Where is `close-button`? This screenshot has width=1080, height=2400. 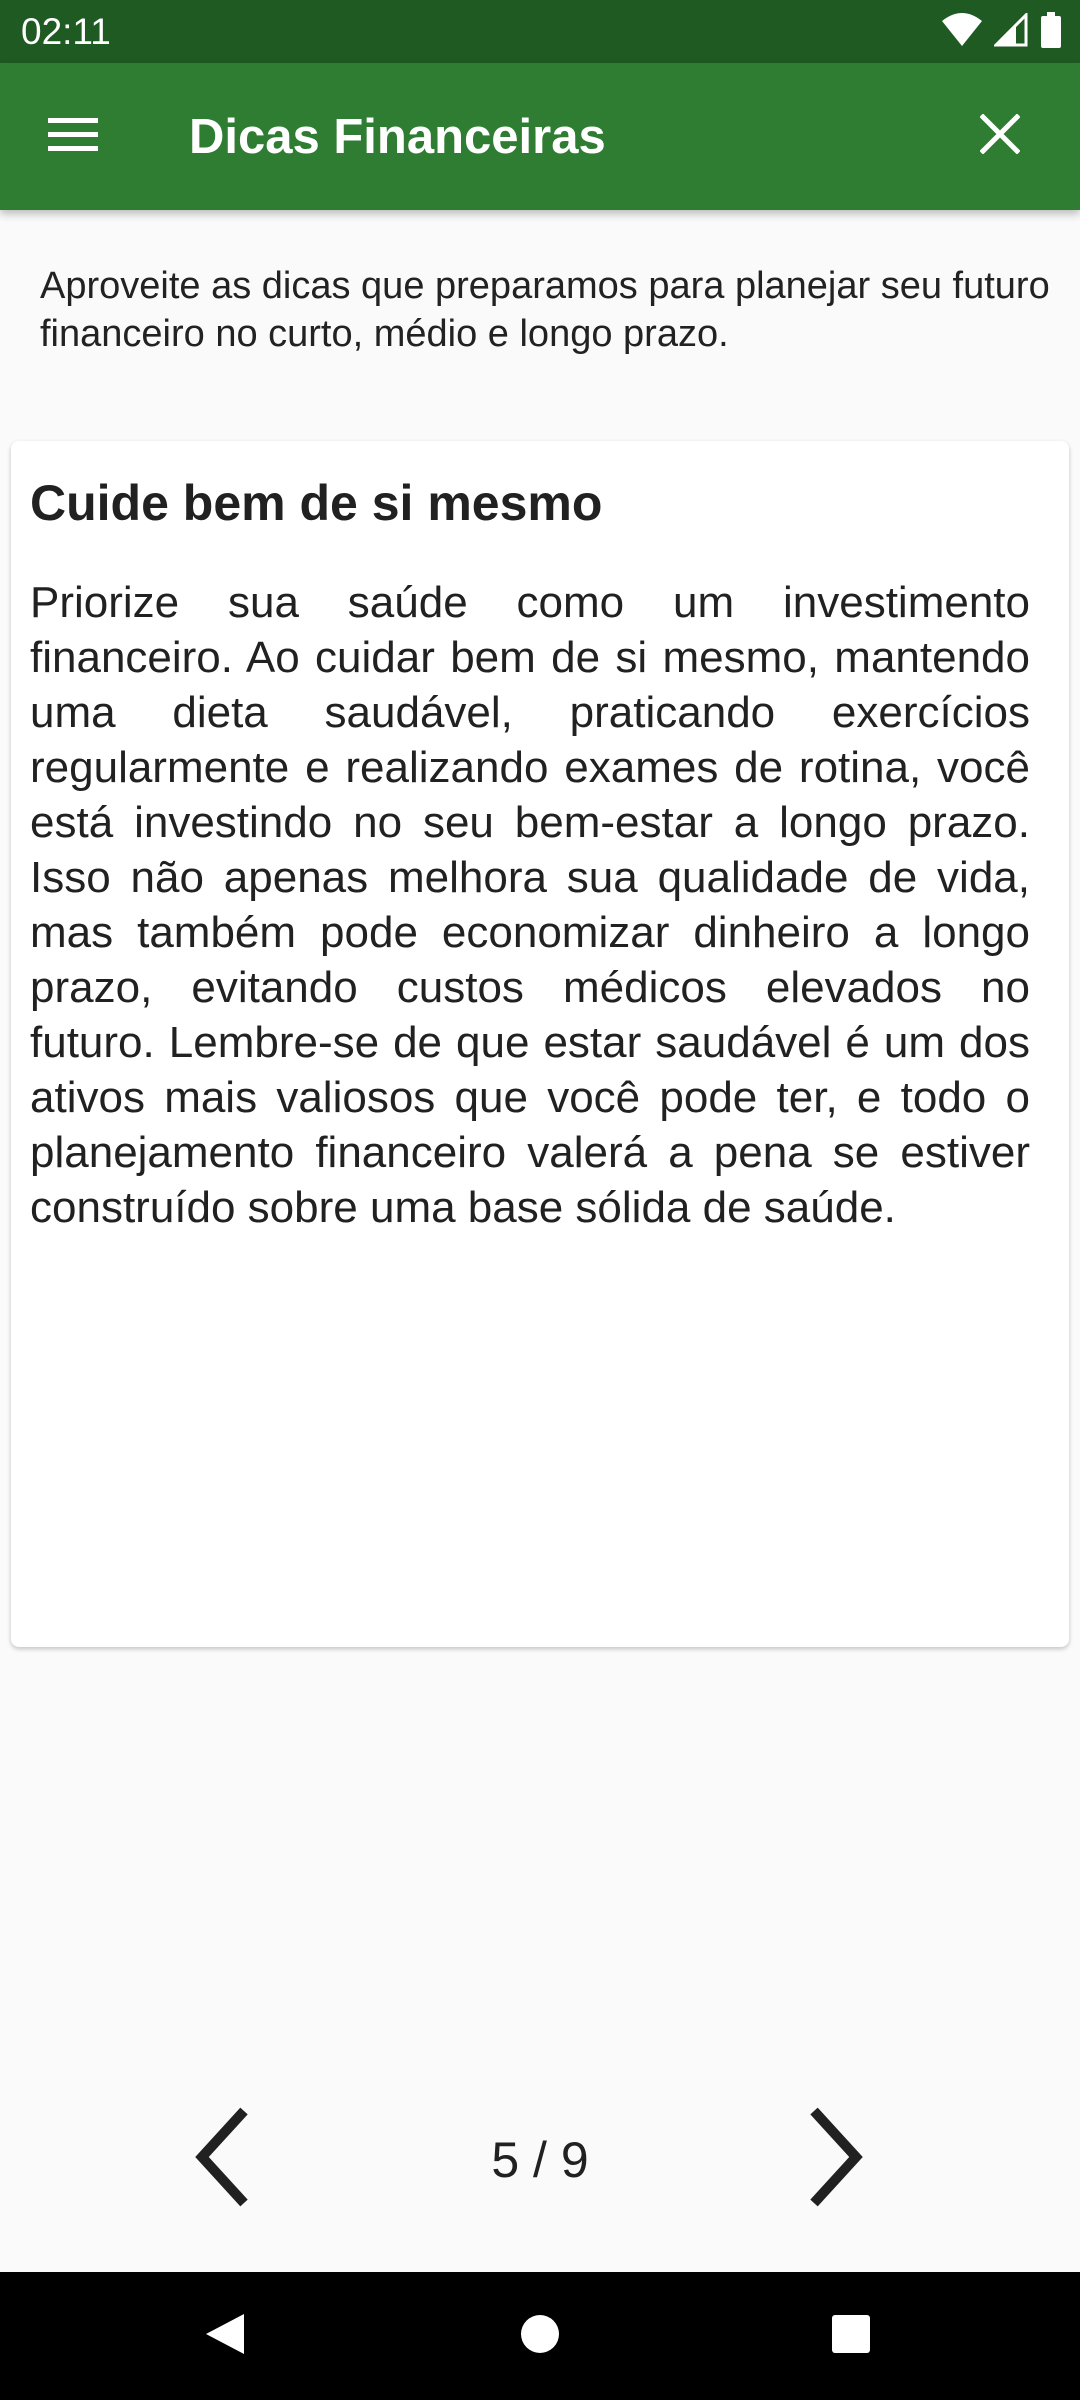
close-button is located at coordinates (1000, 136).